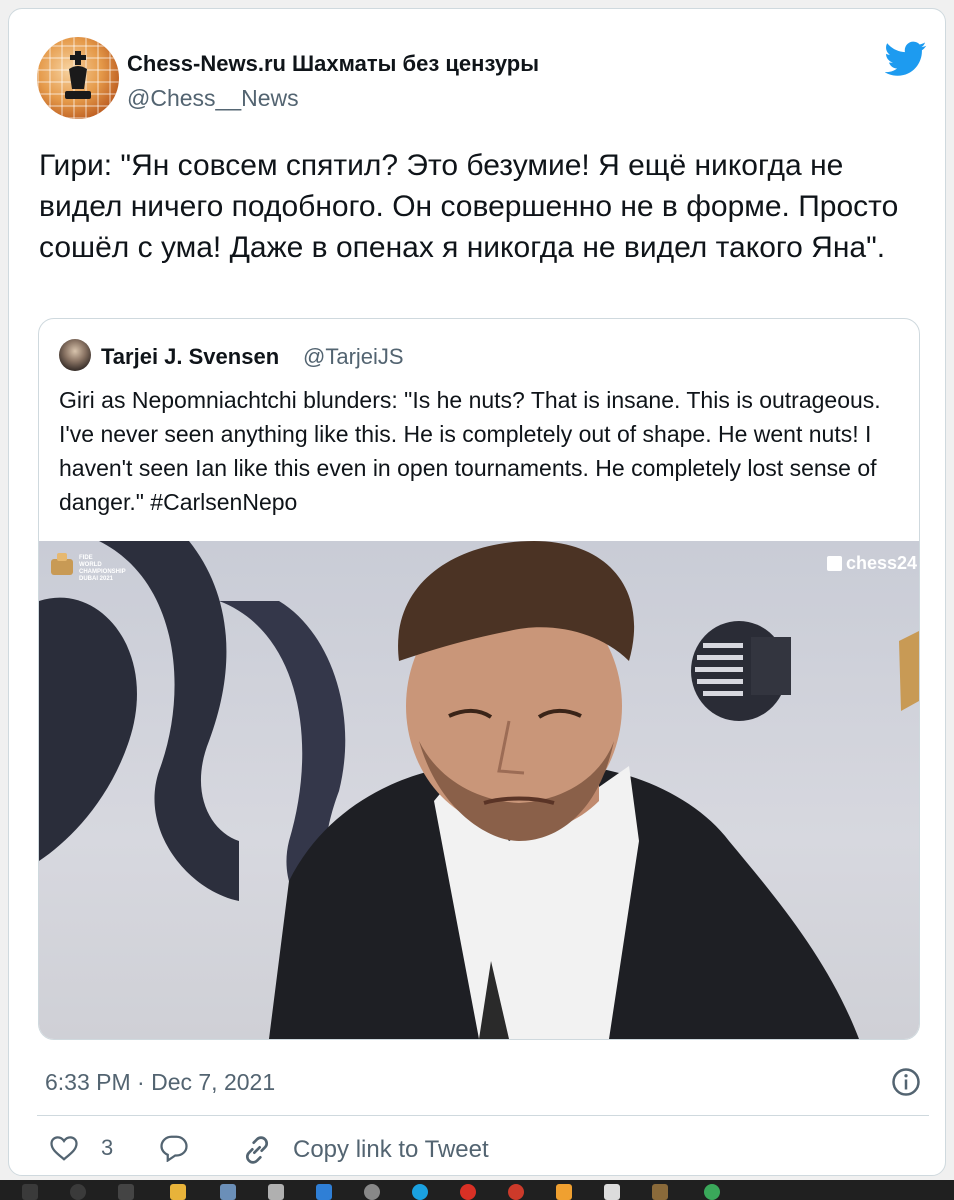 The height and width of the screenshot is (1200, 954). What do you see at coordinates (64, 1148) in the screenshot?
I see `heart-icon` at bounding box center [64, 1148].